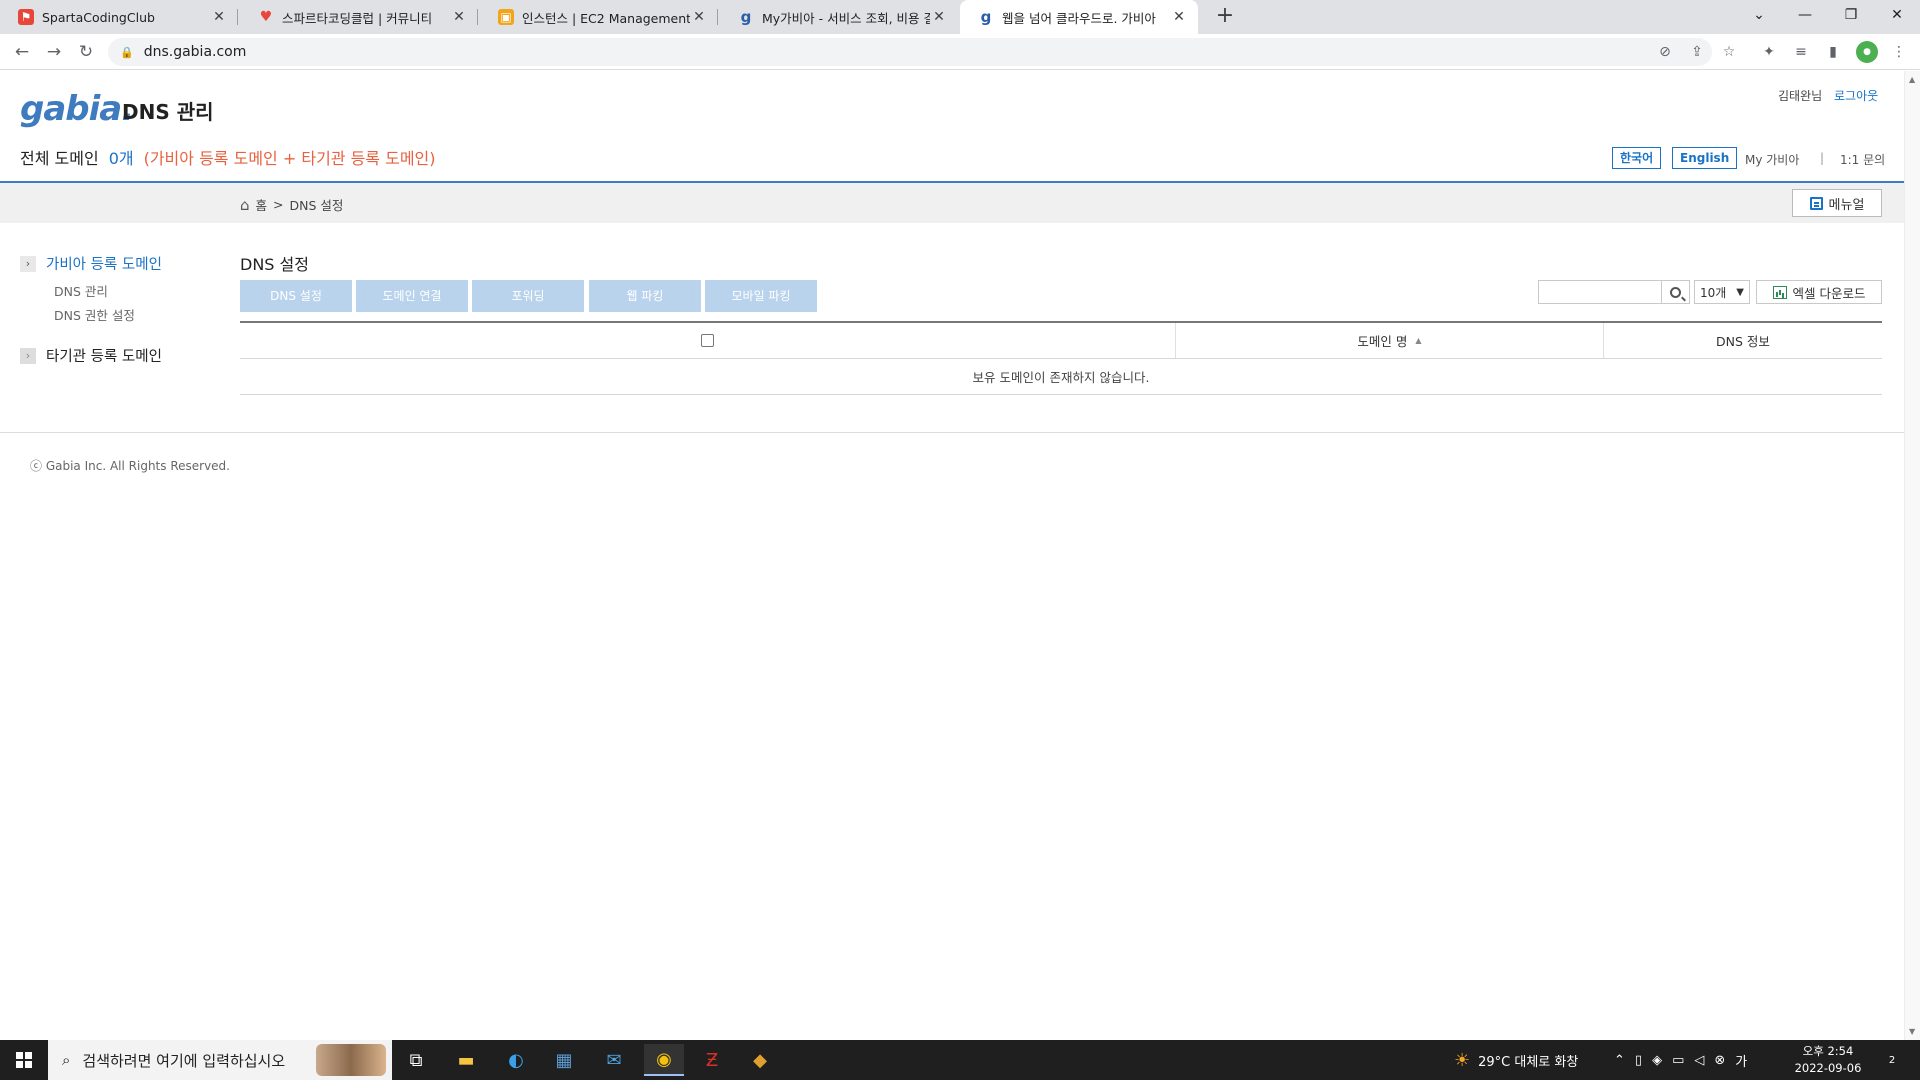  What do you see at coordinates (1699, 1060) in the screenshot?
I see `volume-icon: ◁` at bounding box center [1699, 1060].